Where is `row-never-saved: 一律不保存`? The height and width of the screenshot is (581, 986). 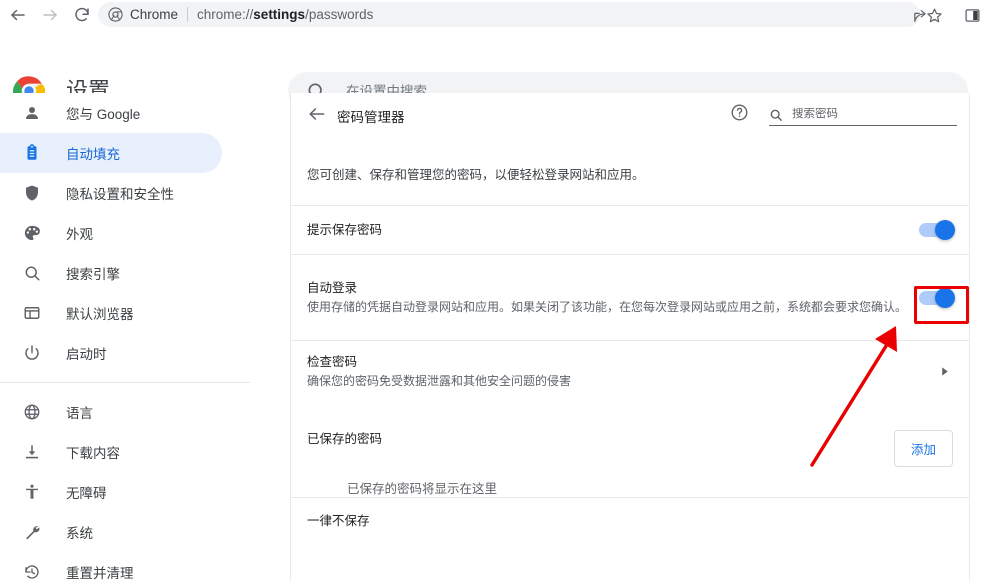 row-never-saved: 一律不保存 is located at coordinates (630, 519).